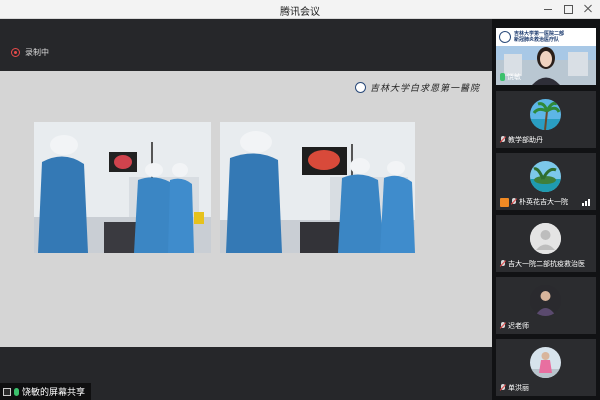 The width and height of the screenshot is (600, 400). What do you see at coordinates (545, 362) in the screenshot?
I see `person-photo-outdoor-avatar` at bounding box center [545, 362].